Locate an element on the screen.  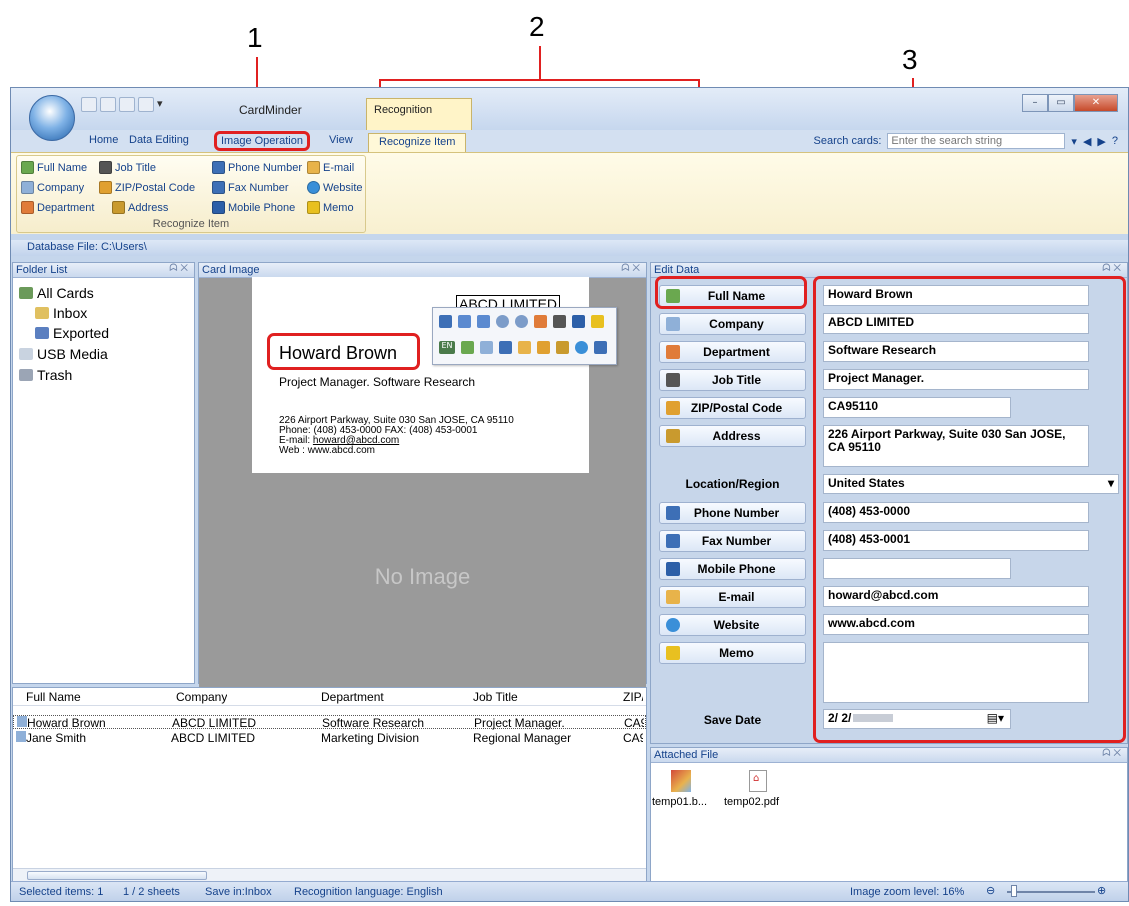
fit-page-icon is located at coordinates (445, 321).